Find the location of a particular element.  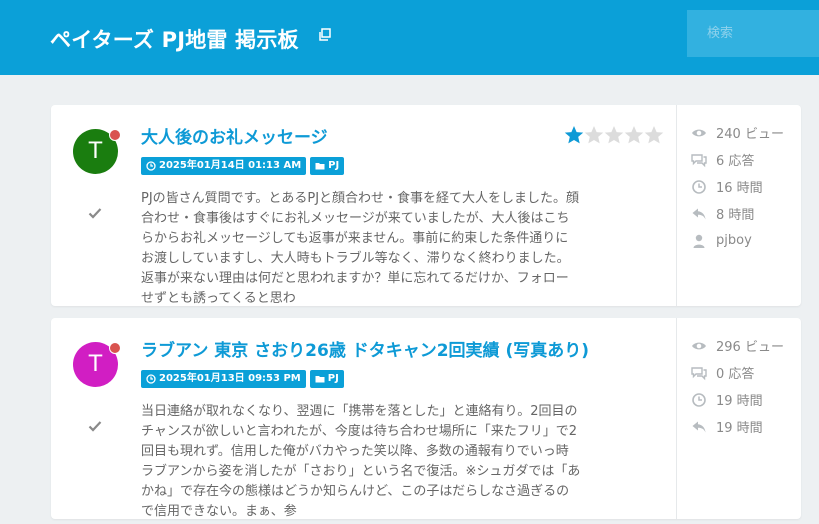

views-count: 296 ビュー is located at coordinates (737, 345).